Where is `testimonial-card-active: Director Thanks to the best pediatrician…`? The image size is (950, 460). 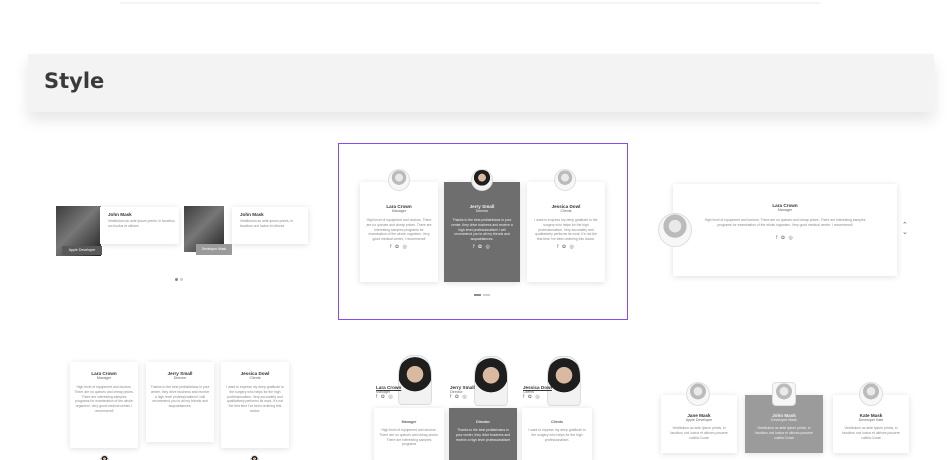 testimonial-card-active: Director Thanks to the best pediatrician… is located at coordinates (483, 434).